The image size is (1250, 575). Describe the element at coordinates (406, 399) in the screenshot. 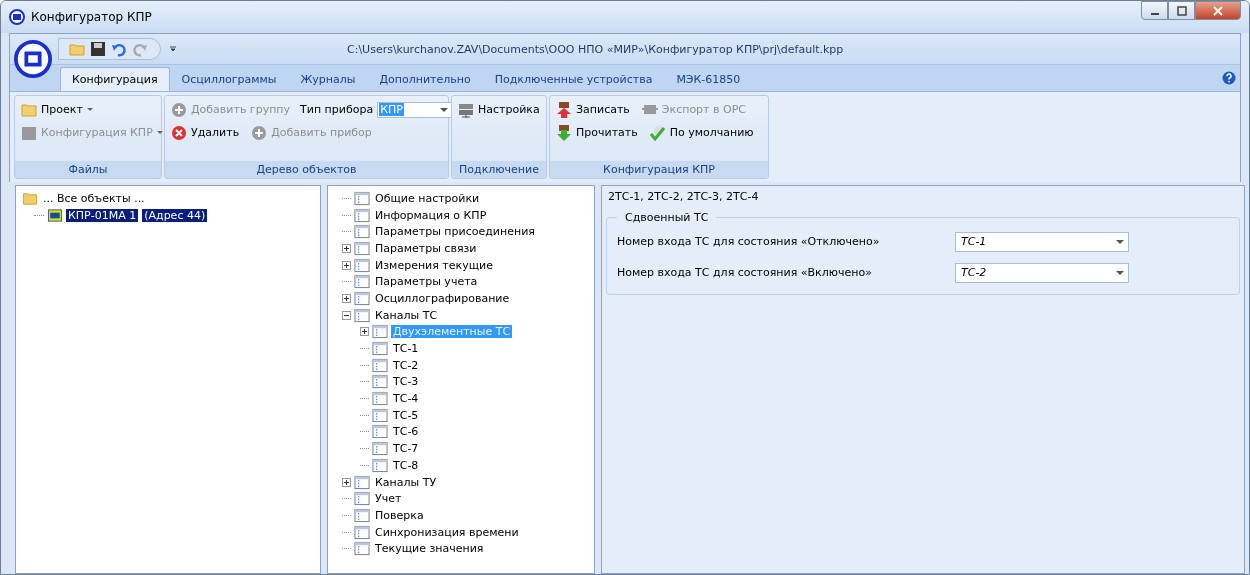

I see `tree-item: ТС-4` at that location.